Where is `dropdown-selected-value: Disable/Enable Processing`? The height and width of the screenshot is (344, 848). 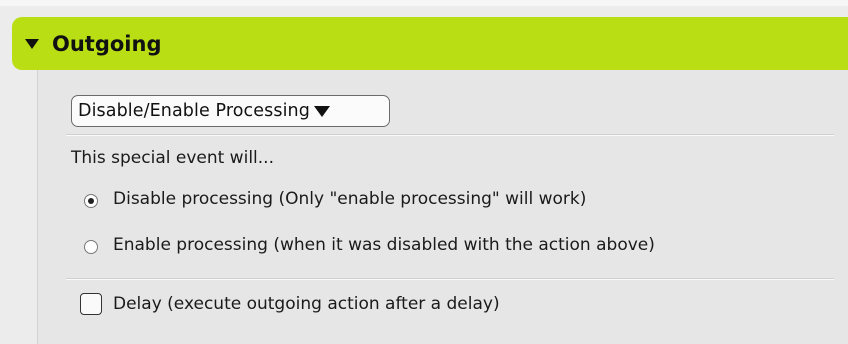 dropdown-selected-value: Disable/Enable Processing is located at coordinates (194, 111).